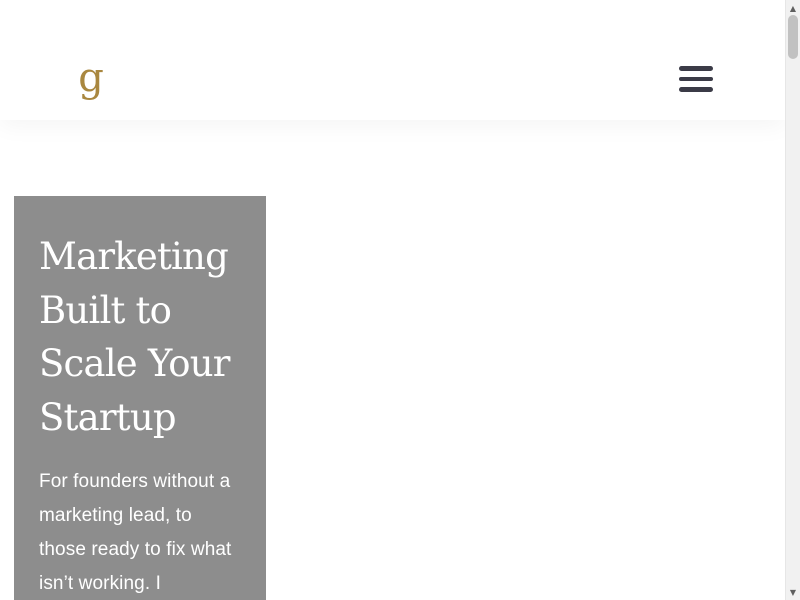  What do you see at coordinates (134, 337) in the screenshot?
I see `hero-title: Marketing Built to Scale Your Startup` at bounding box center [134, 337].